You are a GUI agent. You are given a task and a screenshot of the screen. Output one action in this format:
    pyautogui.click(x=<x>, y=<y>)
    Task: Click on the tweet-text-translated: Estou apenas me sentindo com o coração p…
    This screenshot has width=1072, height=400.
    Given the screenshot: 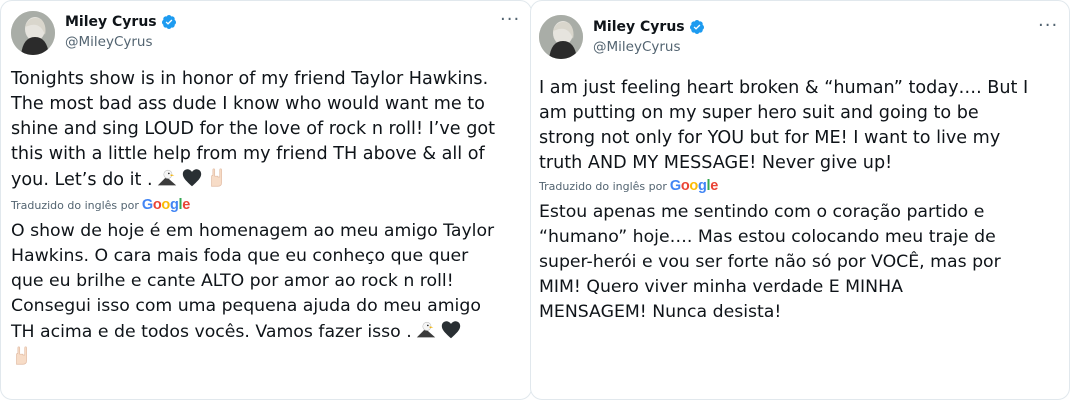 What is the action you would take?
    pyautogui.click(x=770, y=262)
    